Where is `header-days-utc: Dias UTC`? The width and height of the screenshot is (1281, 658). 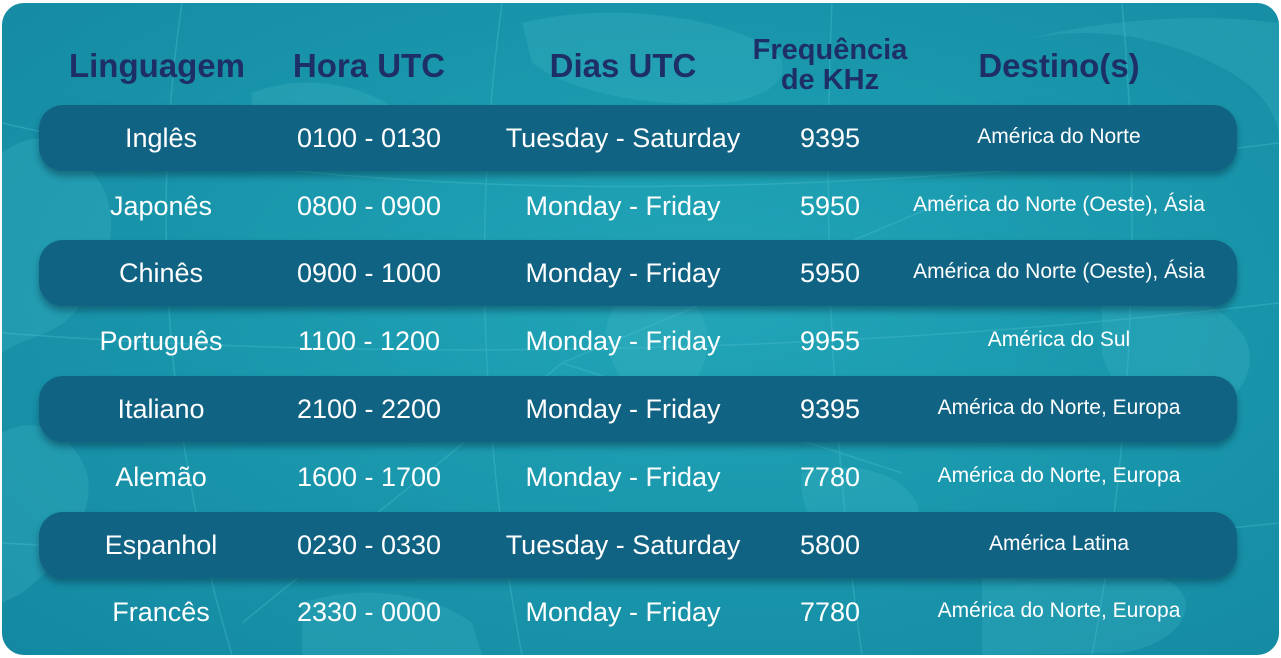
header-days-utc: Dias UTC is located at coordinates (623, 65).